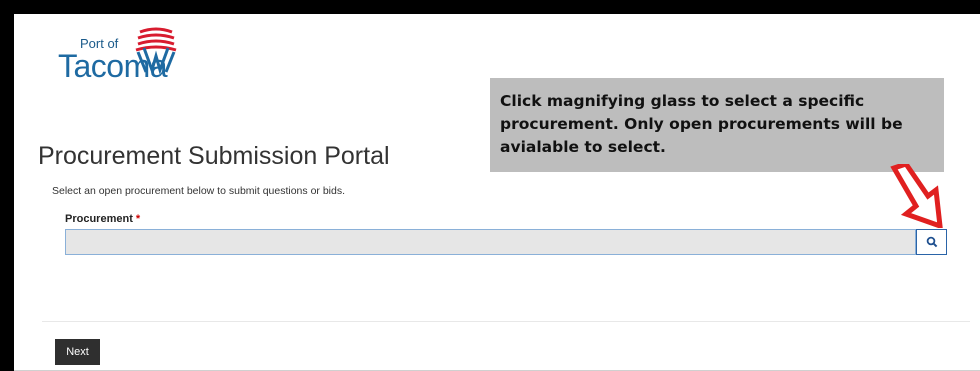 The height and width of the screenshot is (371, 980). What do you see at coordinates (214, 156) in the screenshot?
I see `page-title: Procurement Submission Portal` at bounding box center [214, 156].